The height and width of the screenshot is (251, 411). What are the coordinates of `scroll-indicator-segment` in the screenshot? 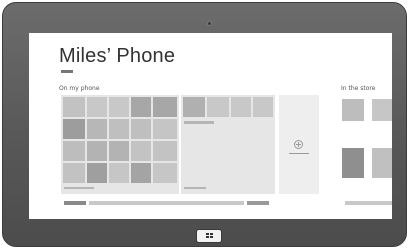 It's located at (258, 203).